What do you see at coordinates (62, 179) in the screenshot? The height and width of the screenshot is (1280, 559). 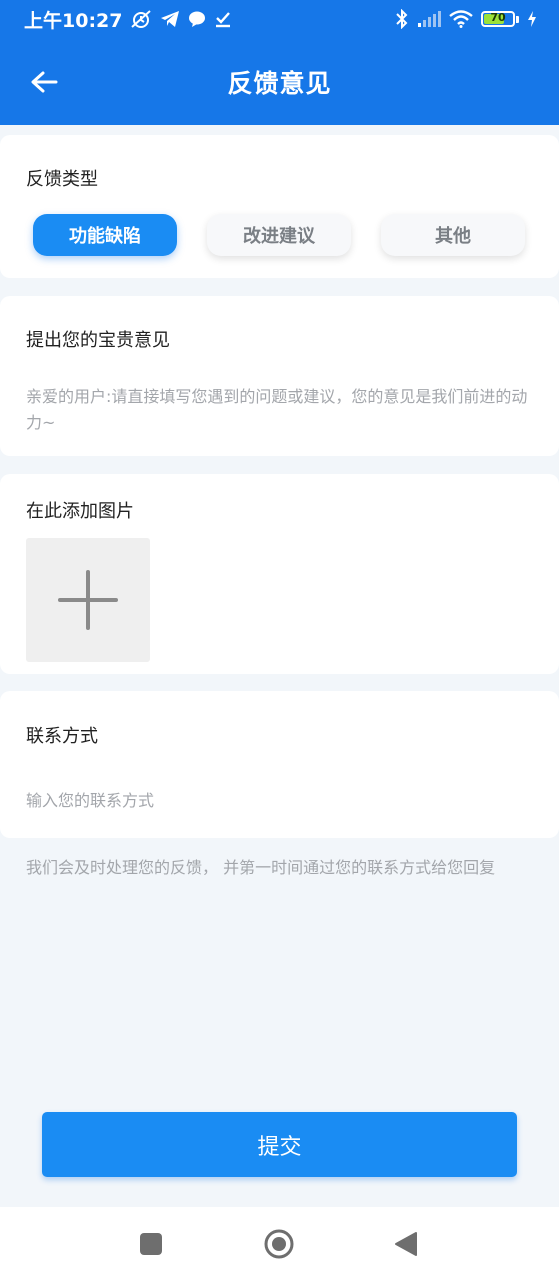 I see `feedback-type-title: 反馈类型` at bounding box center [62, 179].